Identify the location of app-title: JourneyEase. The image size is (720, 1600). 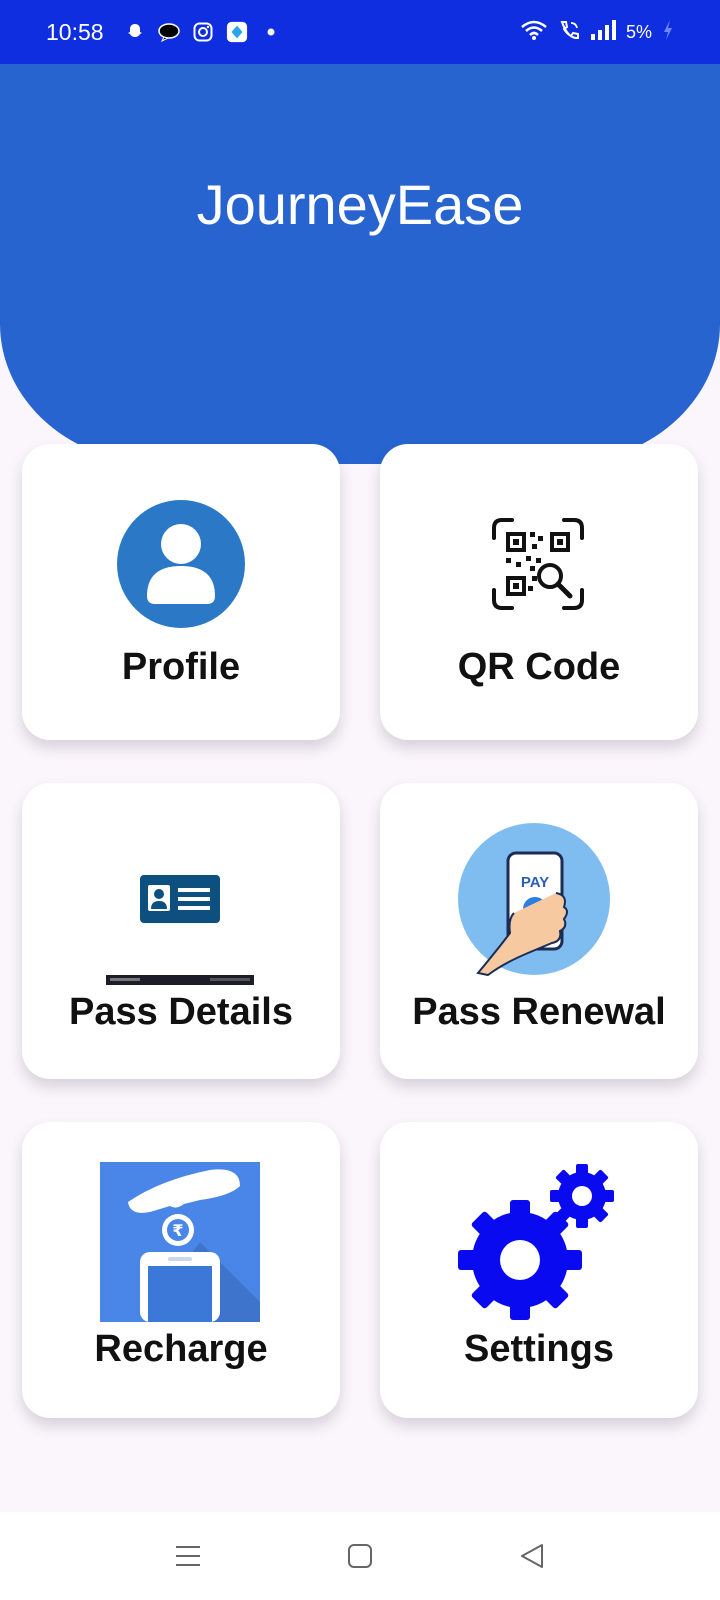
(360, 204).